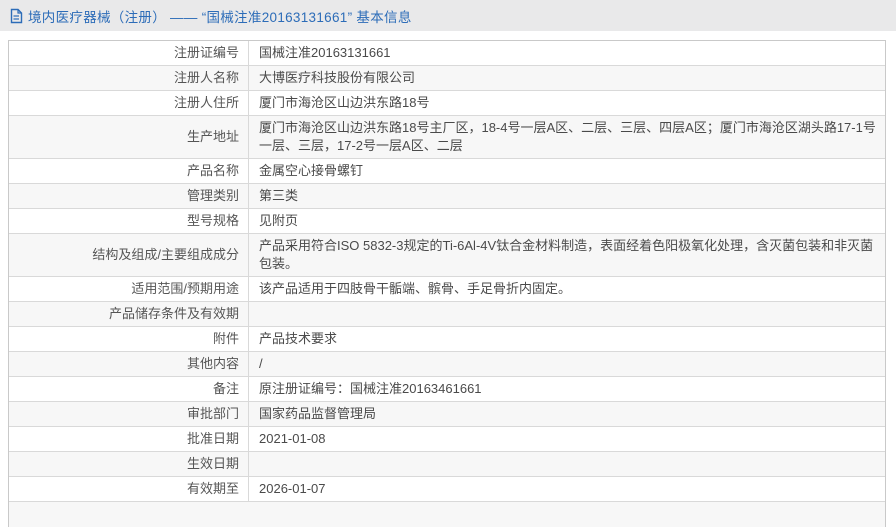  I want to click on table-row: 审批部门 国家药品监督管理局, so click(447, 414).